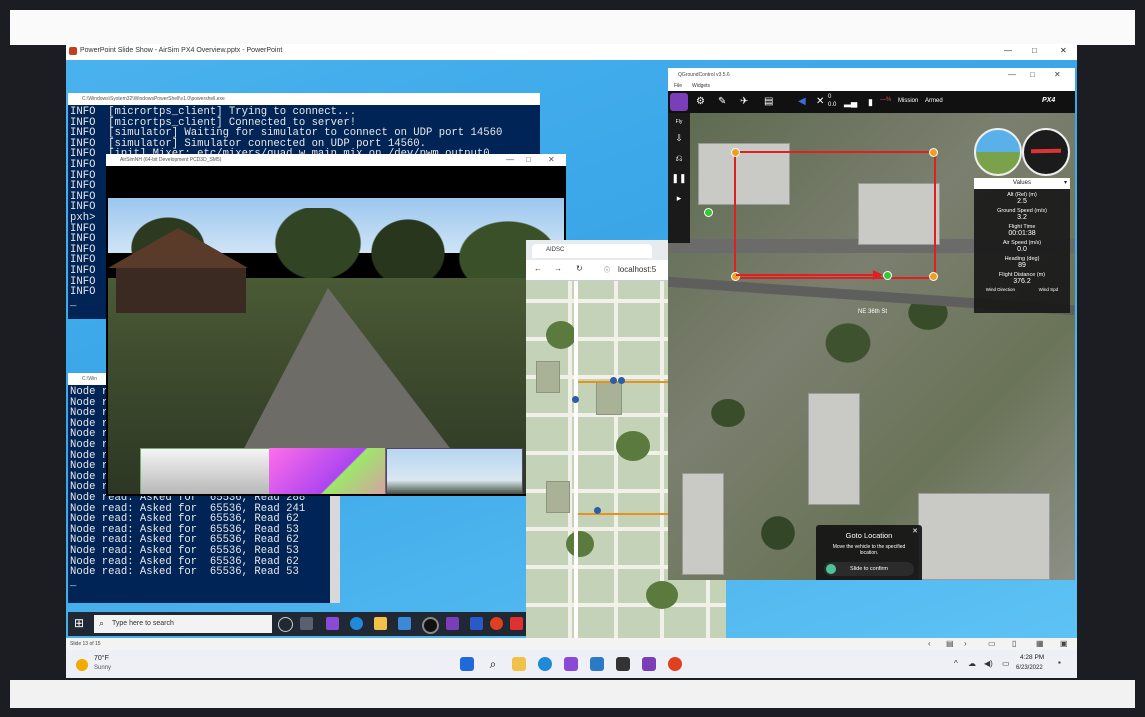  Describe the element at coordinates (1012, 74) in the screenshot. I see `qgc-minimize-button: —` at that location.